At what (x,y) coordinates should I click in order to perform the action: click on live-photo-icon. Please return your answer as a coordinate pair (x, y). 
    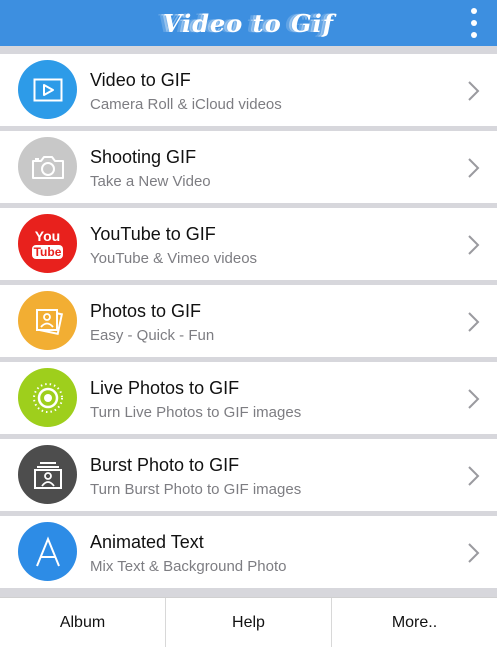
    Looking at the image, I should click on (47, 397).